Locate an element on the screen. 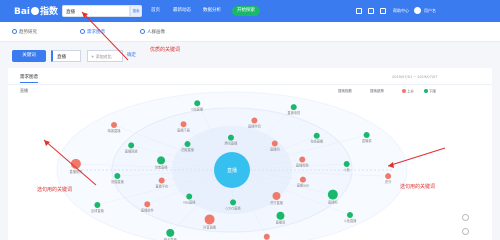 The image size is (500, 240). graph-node-label: 足球直播 is located at coordinates (98, 210).